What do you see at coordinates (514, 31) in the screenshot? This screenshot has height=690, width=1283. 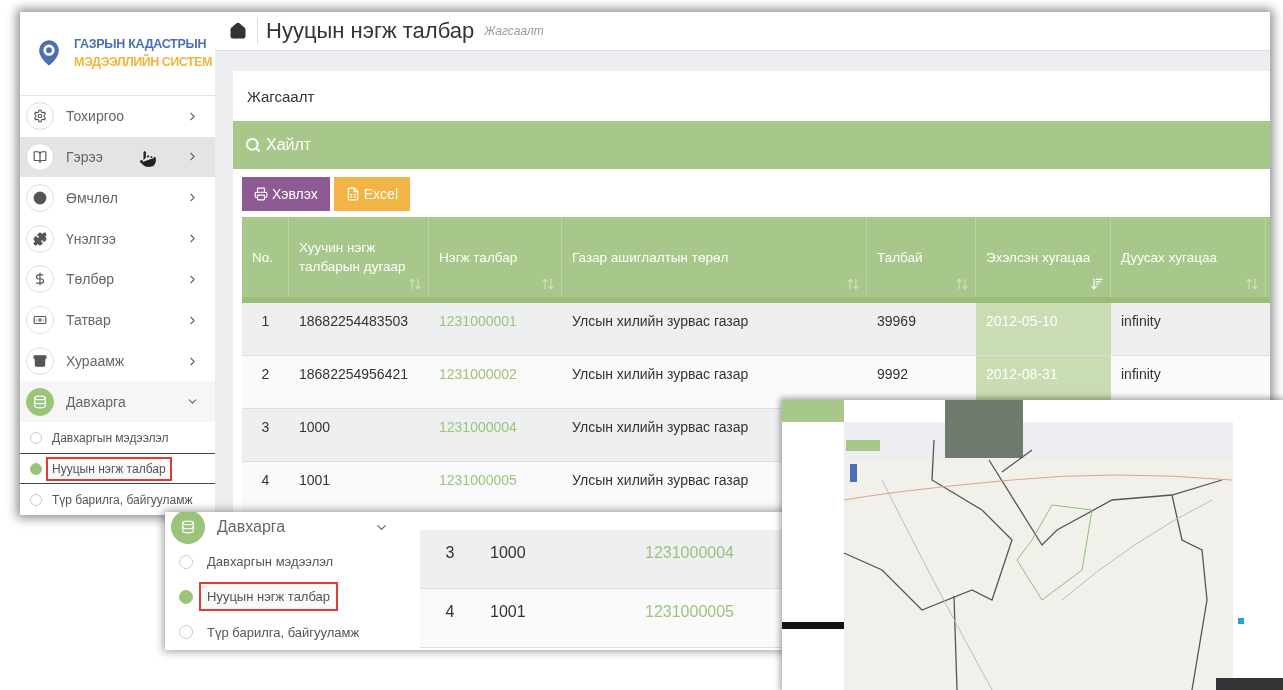 I see `page-subtitle: Жагсаалт` at bounding box center [514, 31].